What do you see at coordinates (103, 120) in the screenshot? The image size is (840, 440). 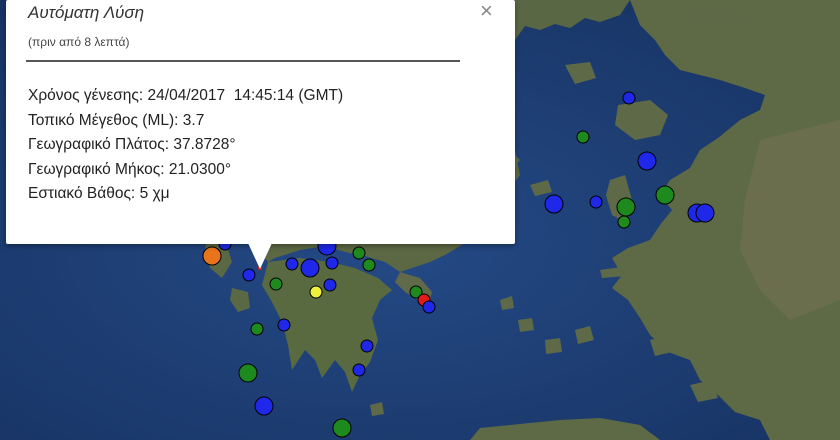 I see `magnitude-label: Τοπικό Μέγεθος (ML):` at bounding box center [103, 120].